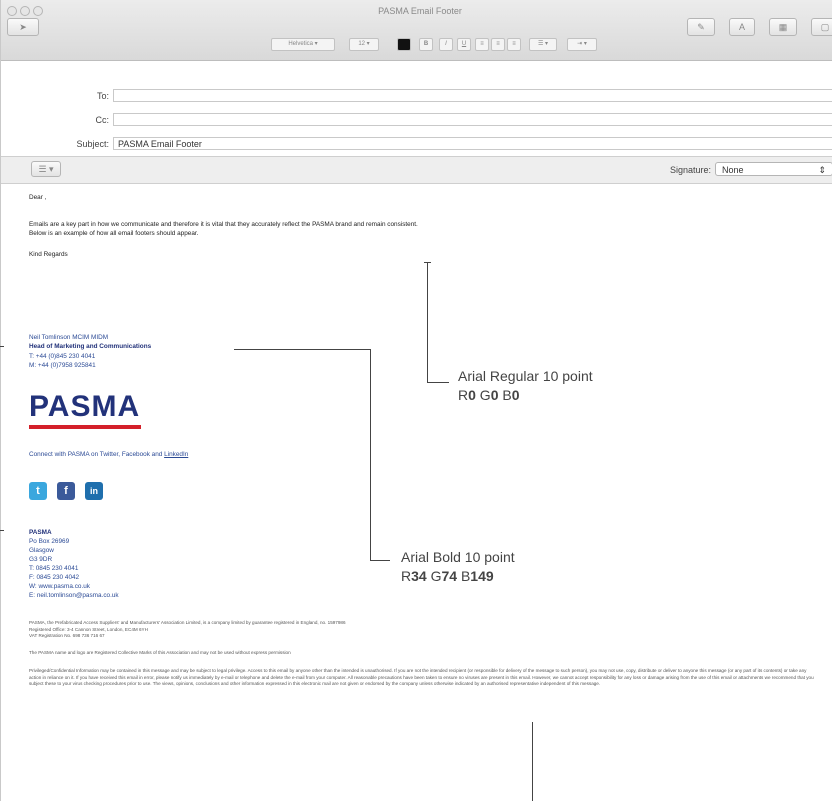 Image resolution: width=832 pixels, height=801 pixels. I want to click on underline-button: U, so click(464, 44).